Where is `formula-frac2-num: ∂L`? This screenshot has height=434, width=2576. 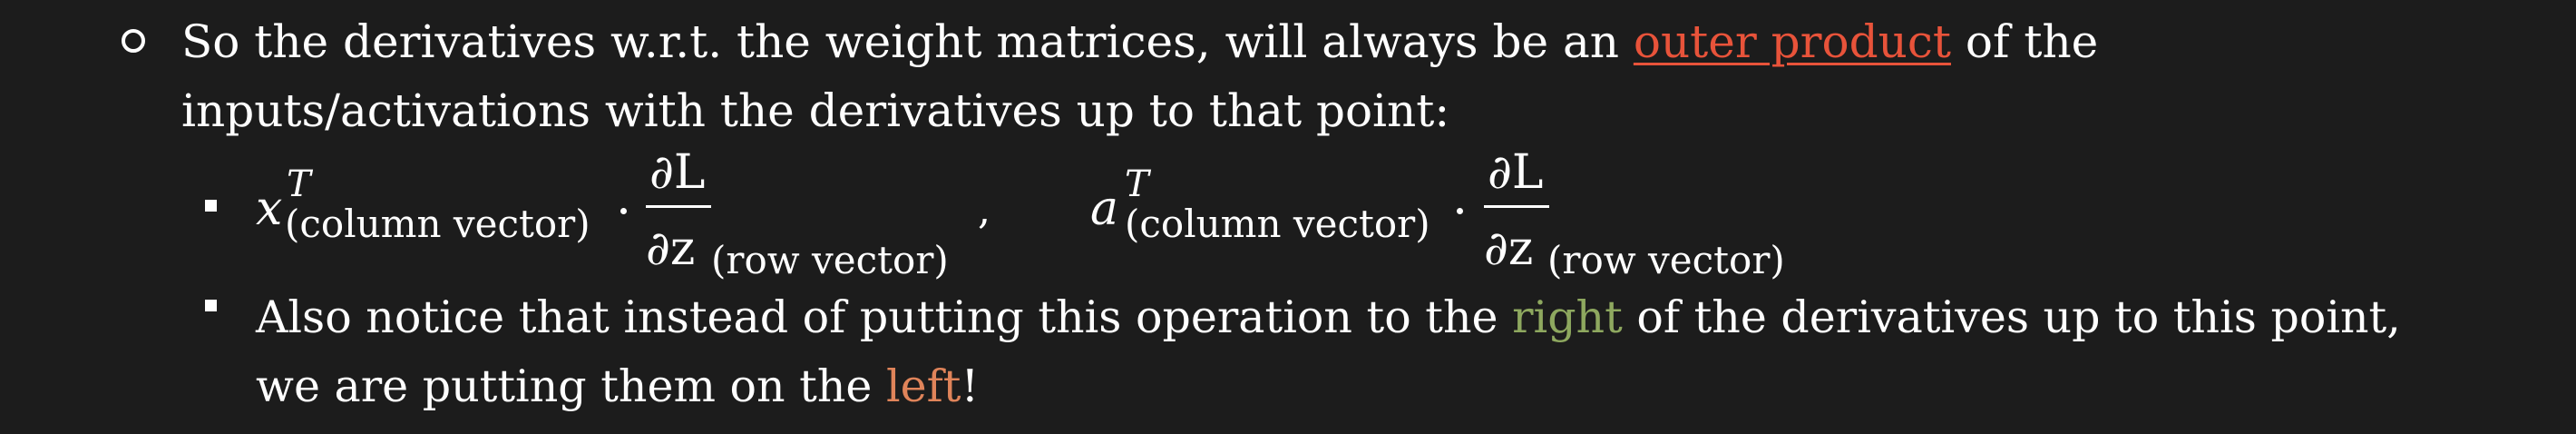
formula-frac2-num: ∂L is located at coordinates (1516, 172).